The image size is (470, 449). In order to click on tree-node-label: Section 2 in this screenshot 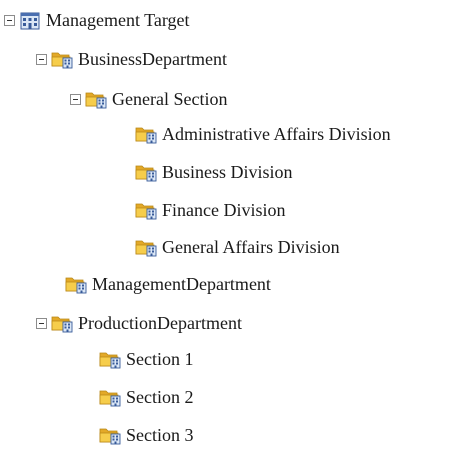, I will do `click(160, 397)`.